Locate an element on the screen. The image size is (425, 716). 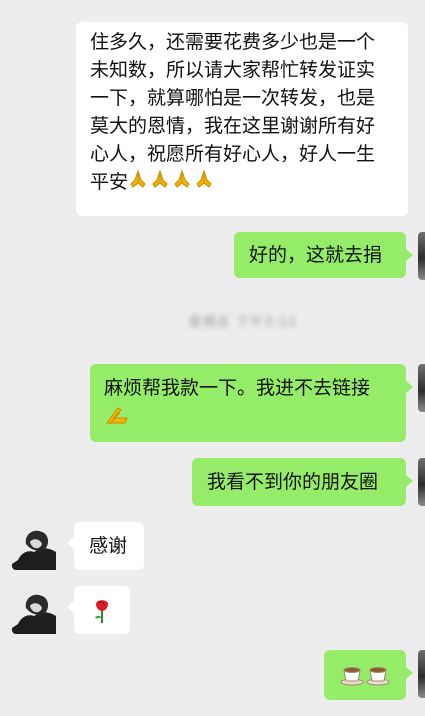
message-text-line: 心人，祝愿所有好心人，好人一生 is located at coordinates (233, 154).